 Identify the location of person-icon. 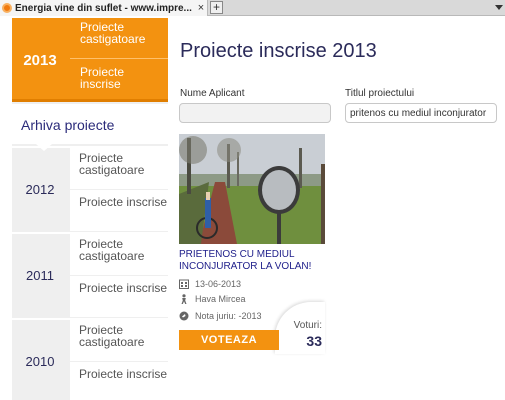
(184, 299).